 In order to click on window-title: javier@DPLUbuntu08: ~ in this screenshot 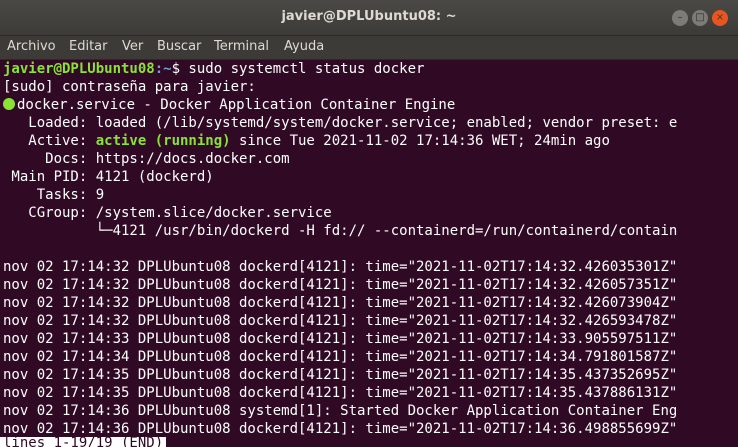, I will do `click(369, 16)`.